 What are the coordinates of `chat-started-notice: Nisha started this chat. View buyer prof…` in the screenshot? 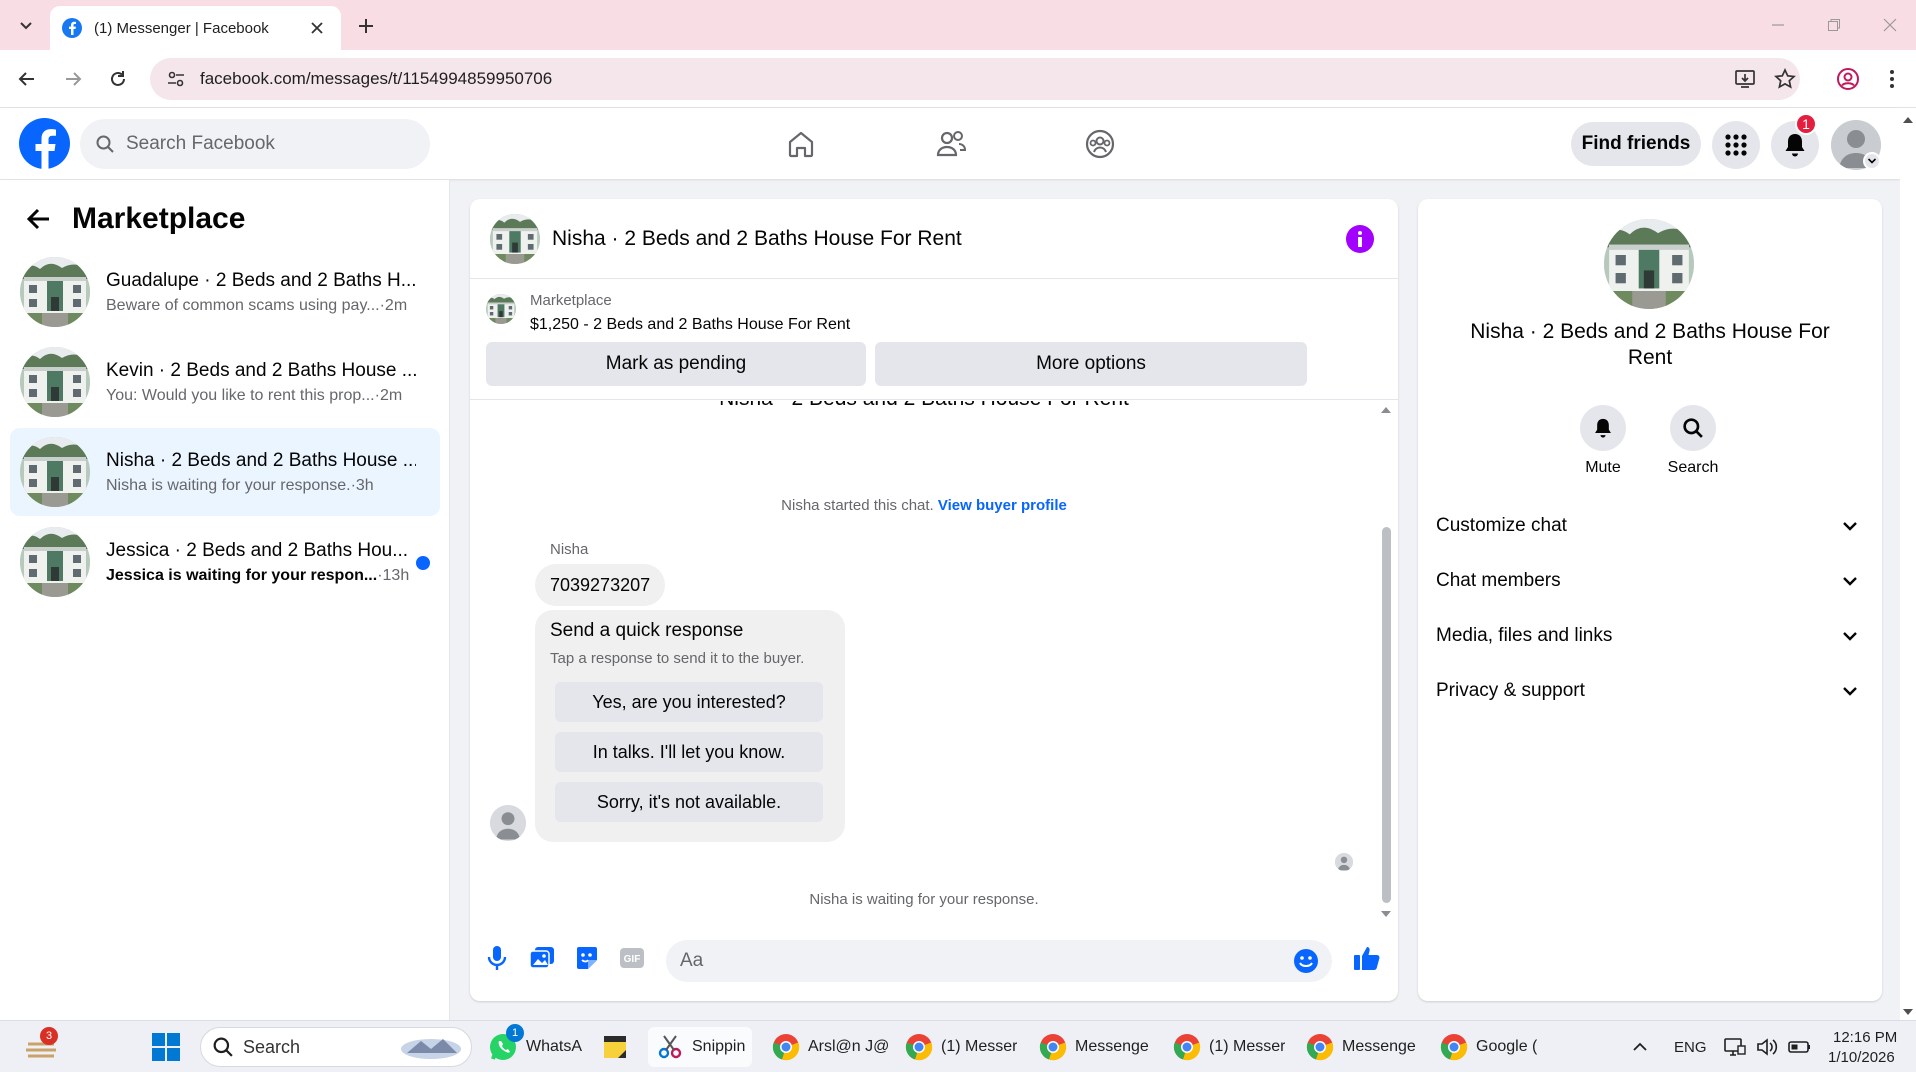 It's located at (924, 505).